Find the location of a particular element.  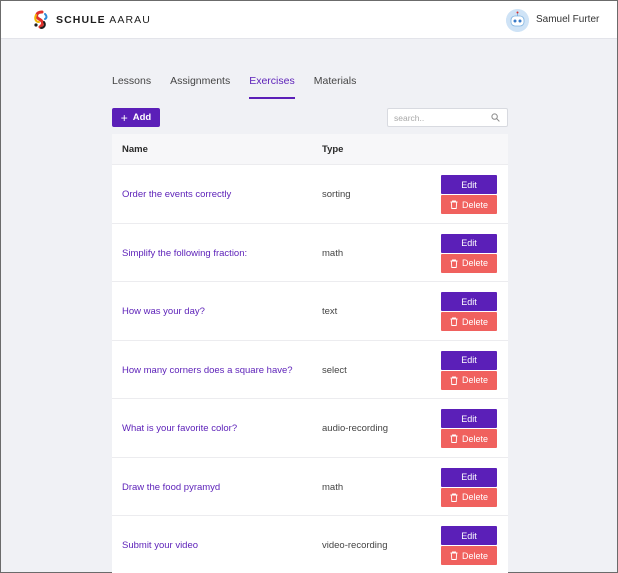

brand-name: SCHULE AARAU is located at coordinates (103, 20).